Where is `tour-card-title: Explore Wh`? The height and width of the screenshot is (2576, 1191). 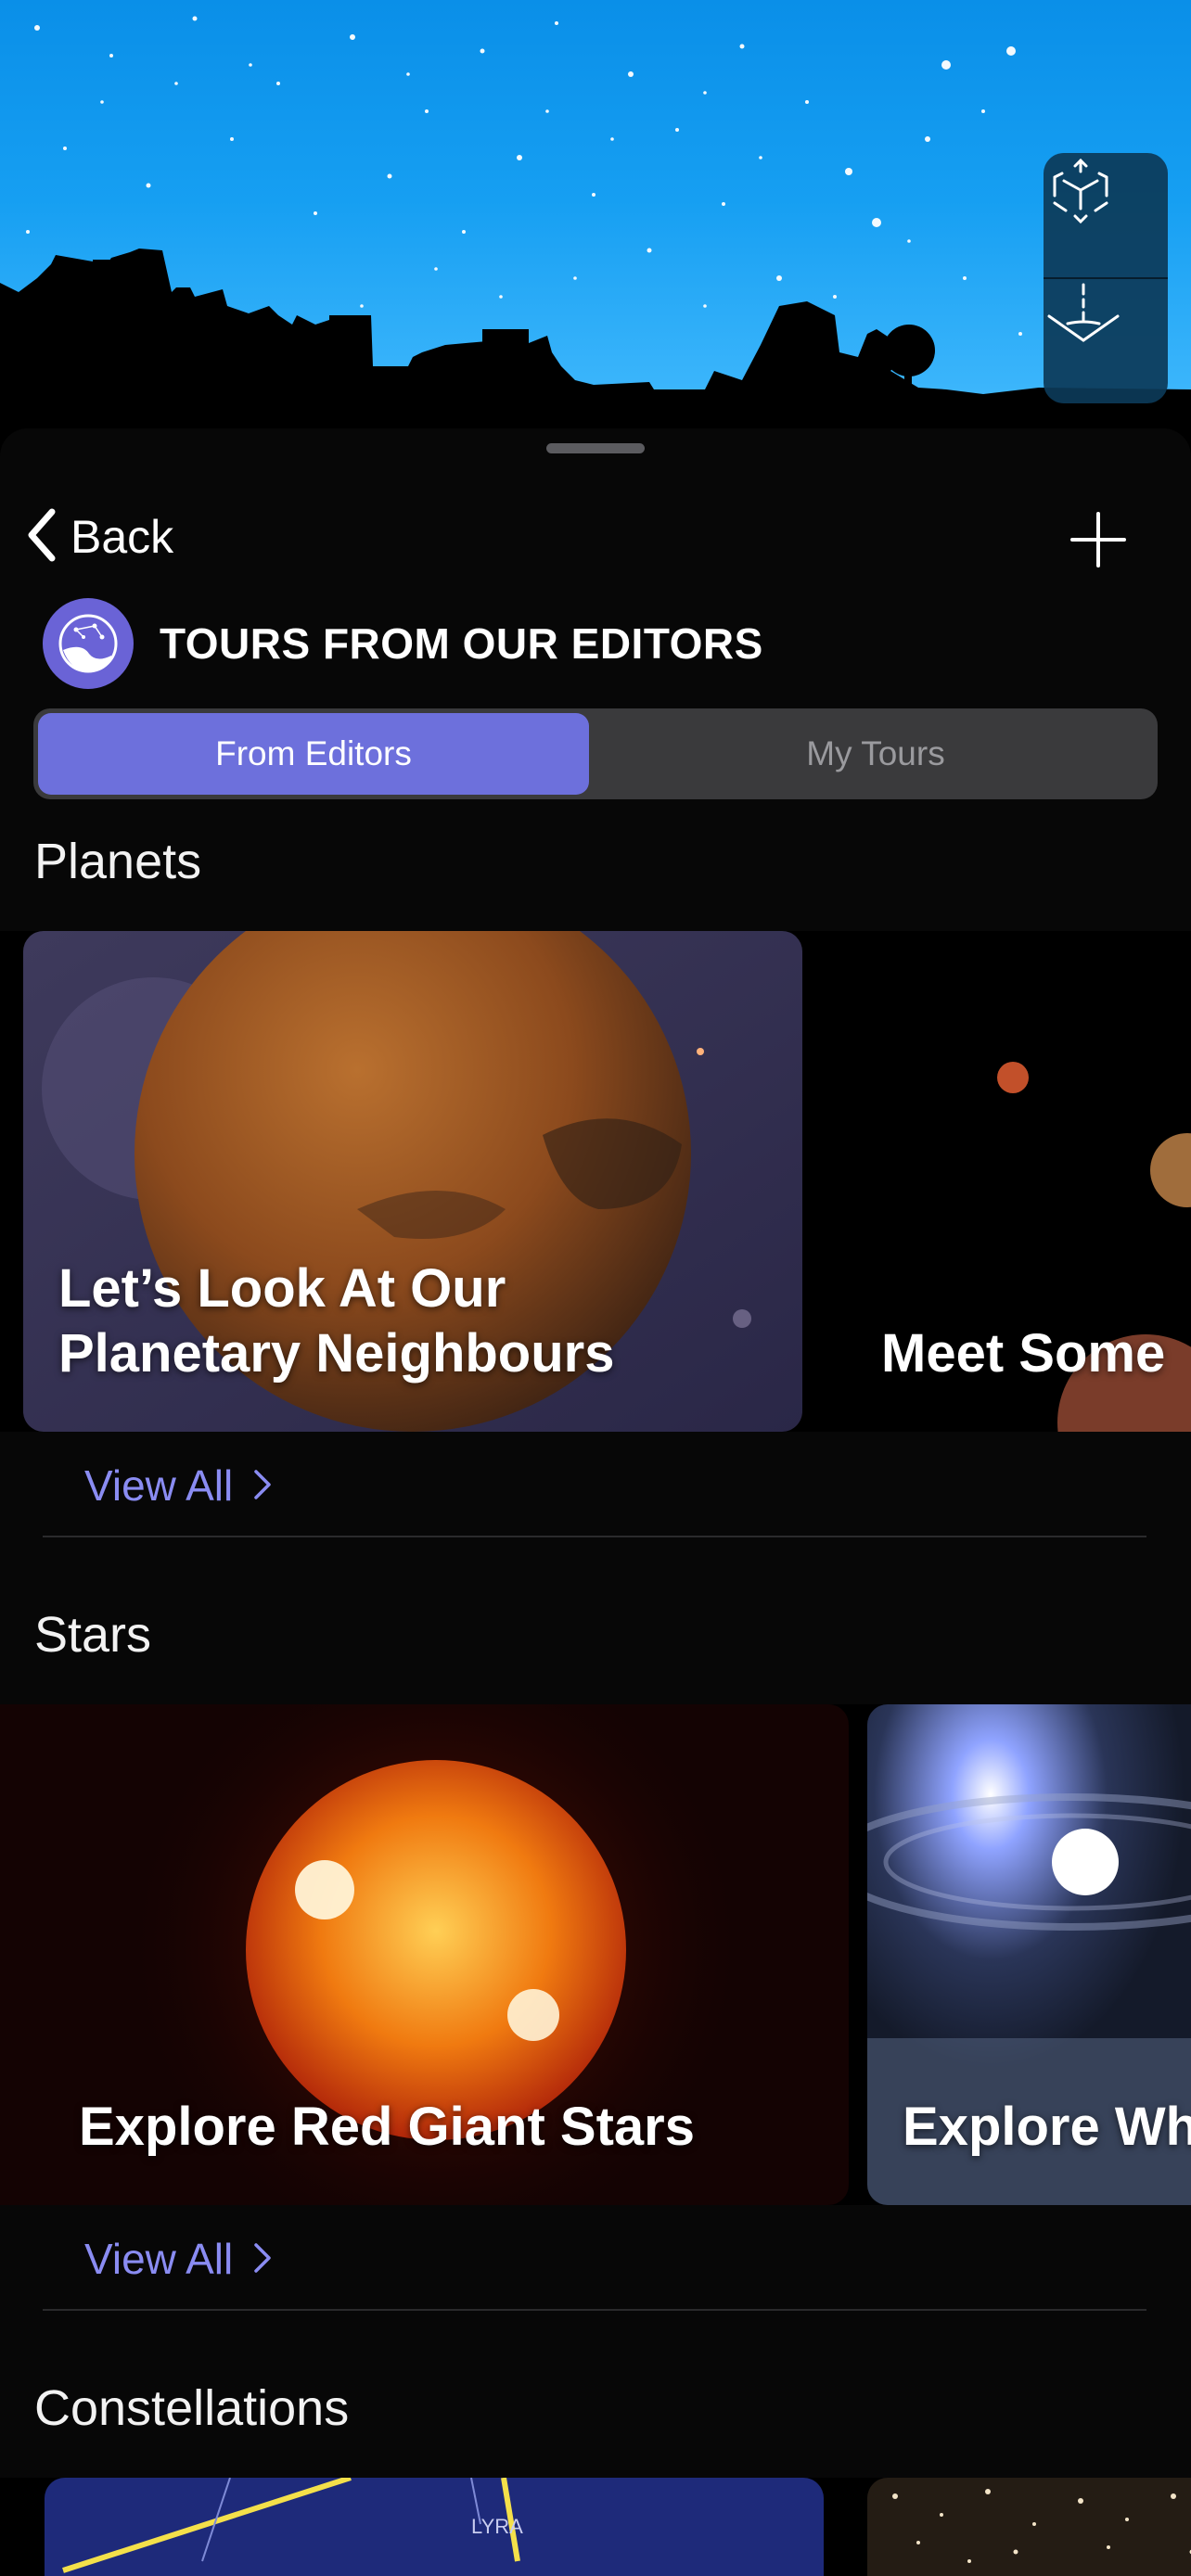 tour-card-title: Explore Wh is located at coordinates (1047, 2127).